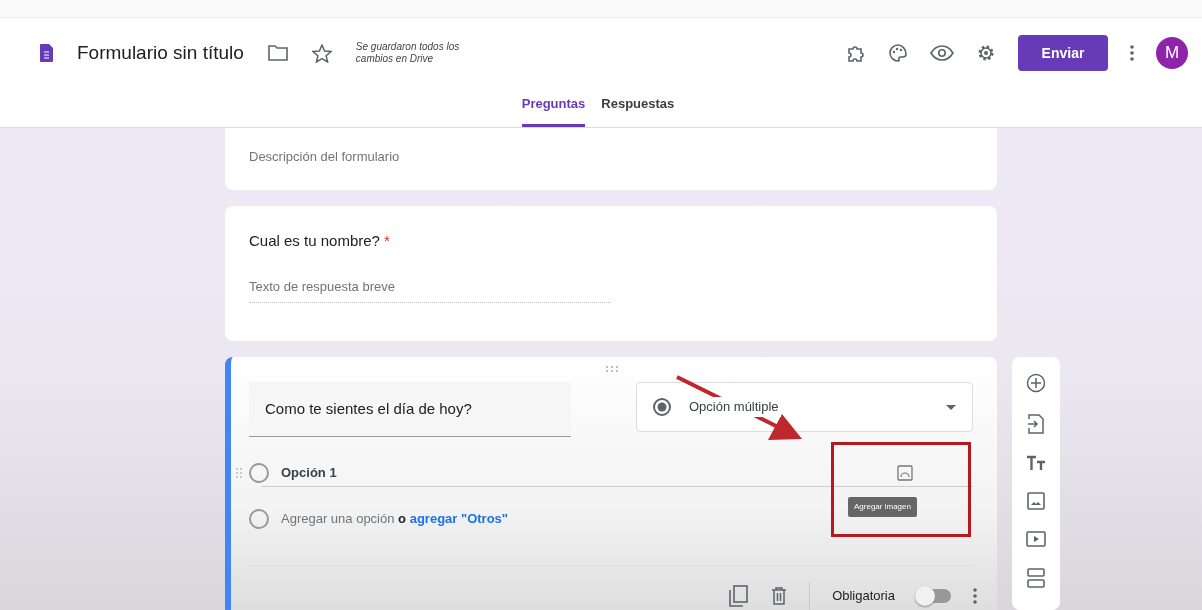 This screenshot has height=610, width=1202. Describe the element at coordinates (1036, 578) in the screenshot. I see `section-icon` at that location.